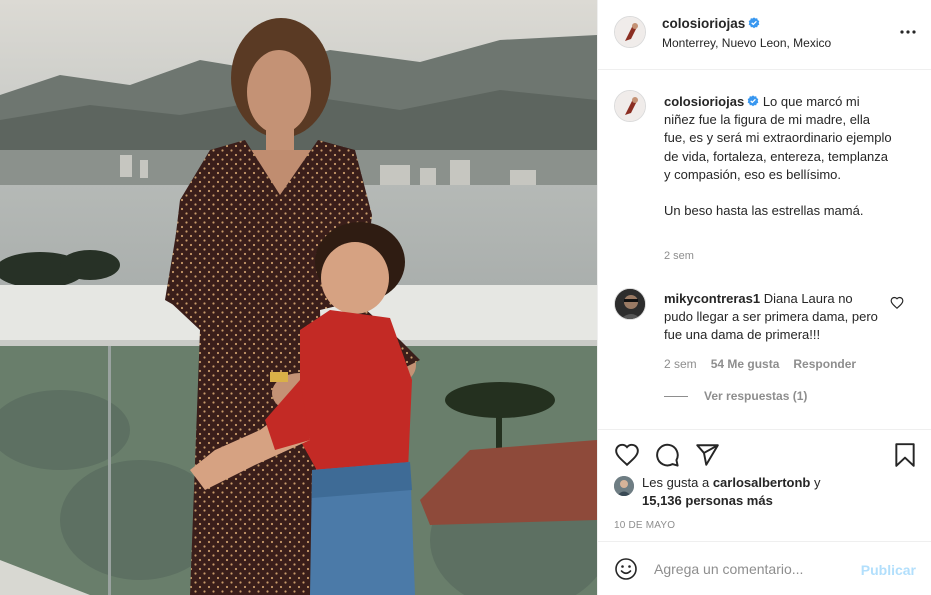 Image resolution: width=931 pixels, height=595 pixels. What do you see at coordinates (667, 455) in the screenshot?
I see `comment-icon` at bounding box center [667, 455].